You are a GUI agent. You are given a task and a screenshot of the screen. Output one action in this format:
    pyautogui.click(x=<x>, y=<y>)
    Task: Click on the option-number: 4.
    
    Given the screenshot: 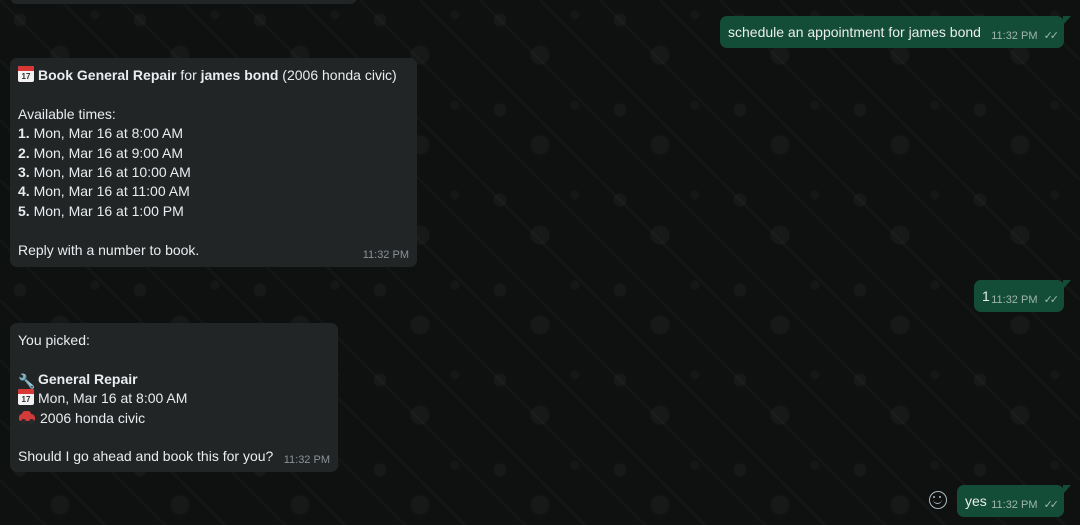 What is the action you would take?
    pyautogui.click(x=24, y=191)
    